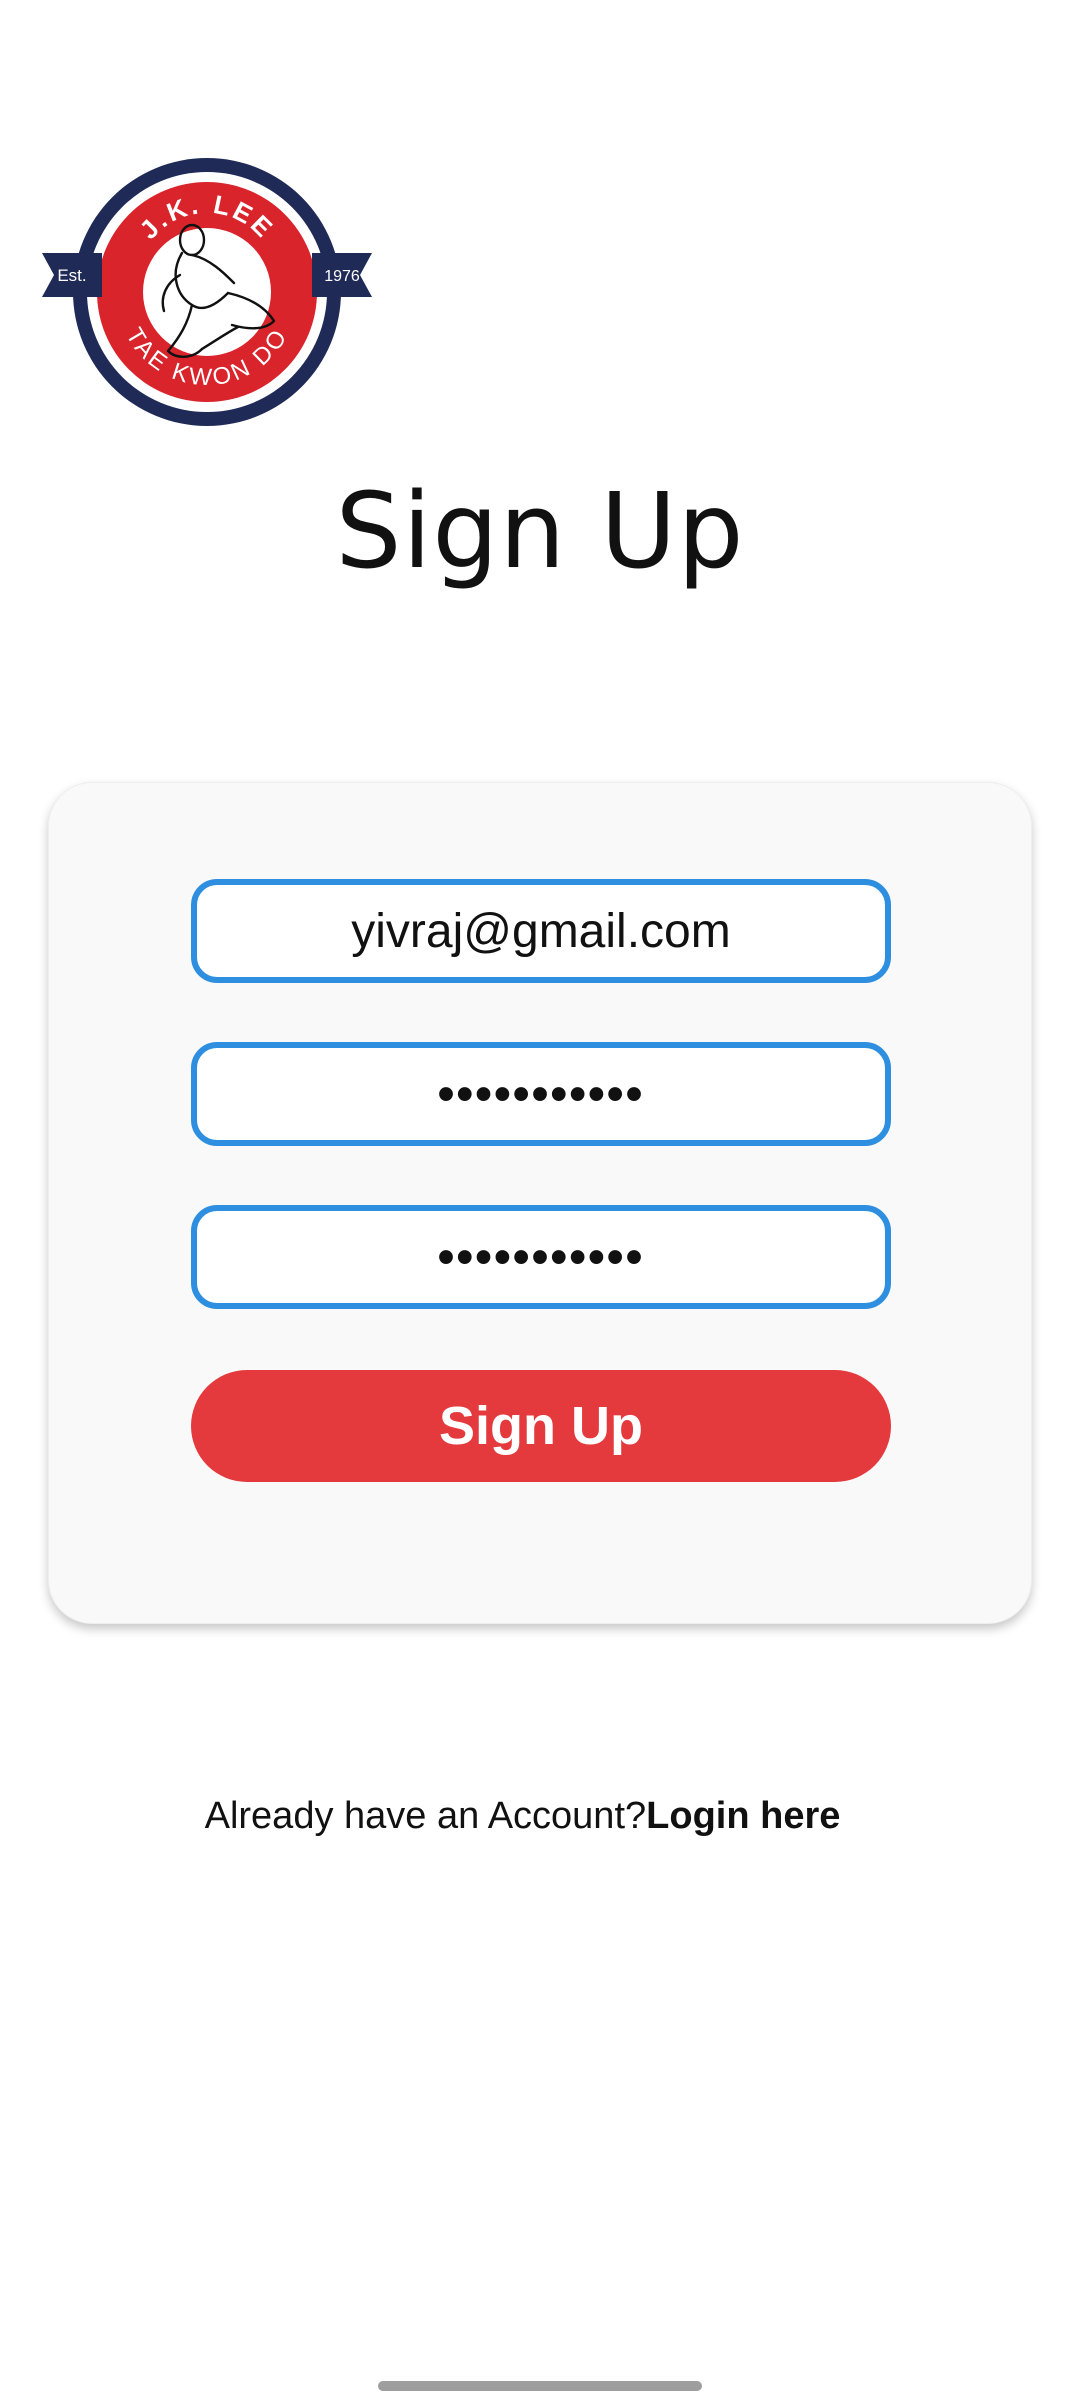  What do you see at coordinates (541, 1426) in the screenshot?
I see `sign-up-button: Sign Up` at bounding box center [541, 1426].